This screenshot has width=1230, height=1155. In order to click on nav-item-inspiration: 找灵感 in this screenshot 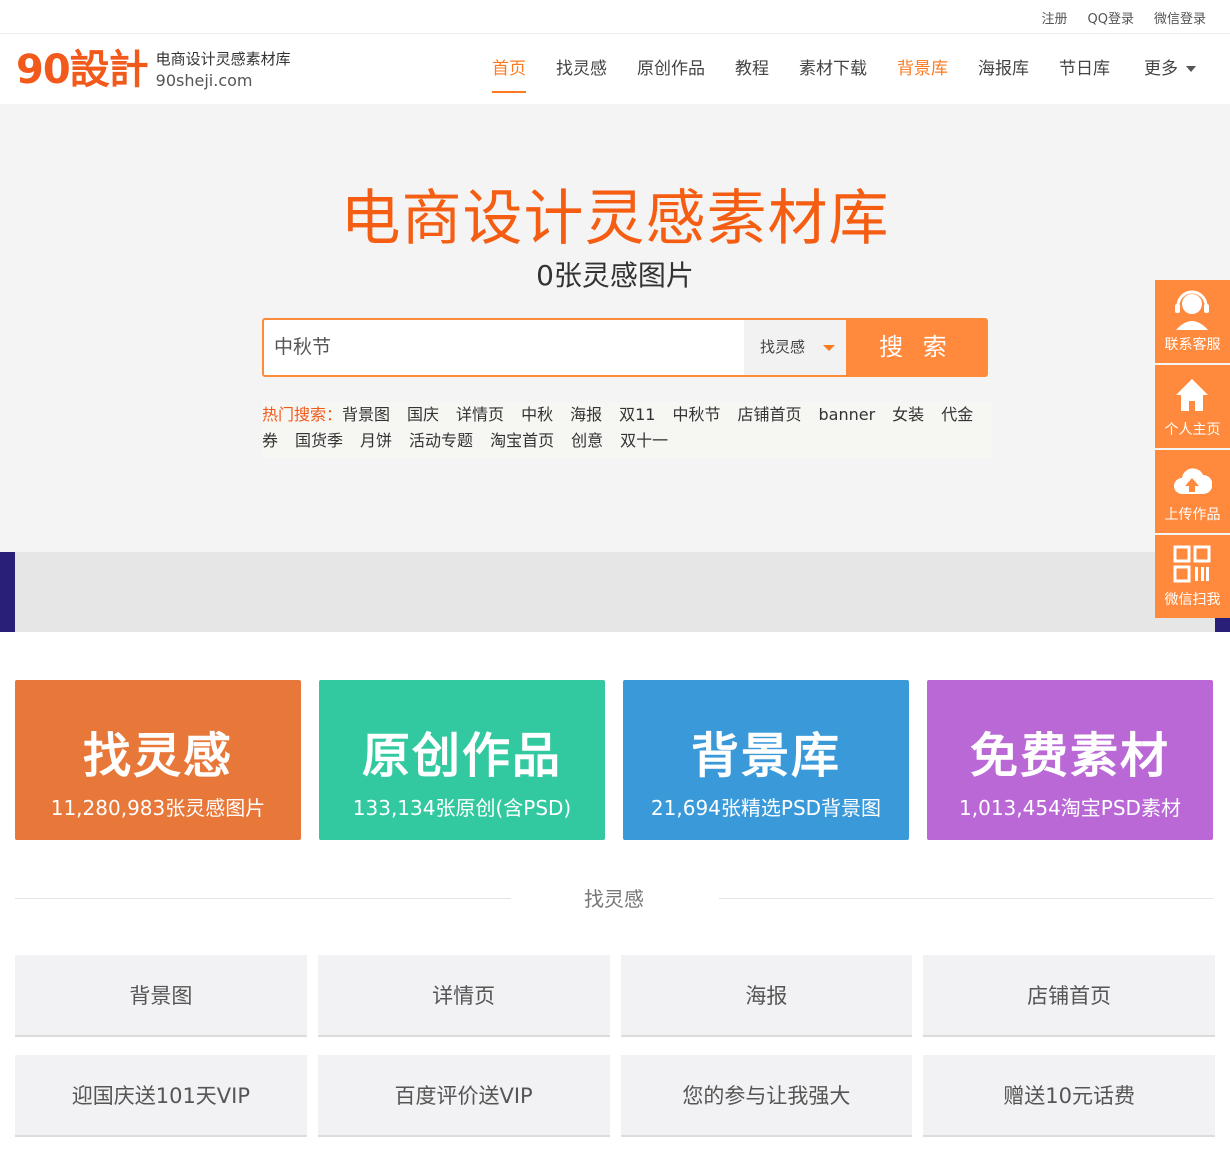, I will do `click(581, 69)`.